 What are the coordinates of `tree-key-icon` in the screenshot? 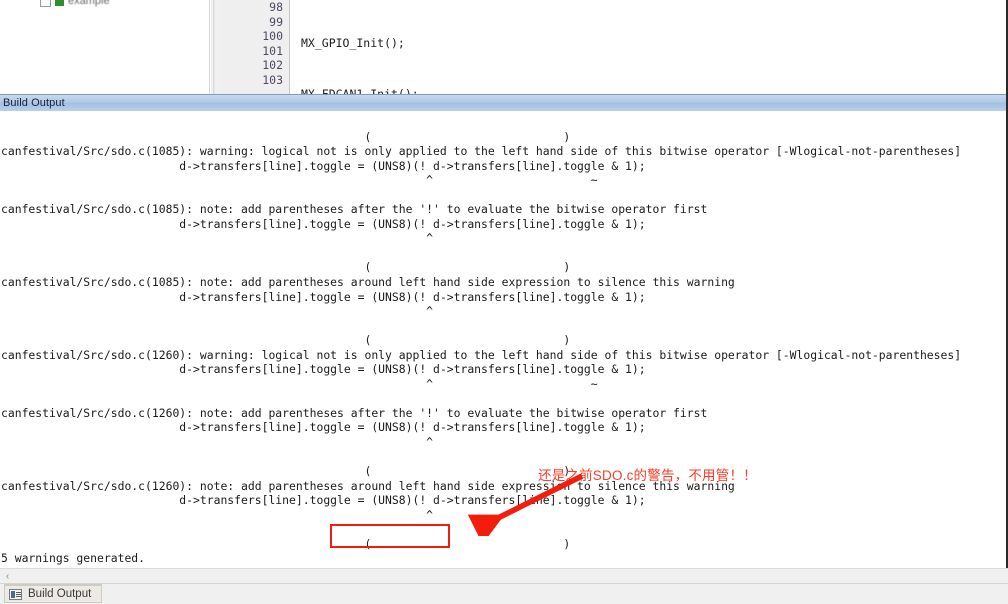 It's located at (59, 3).